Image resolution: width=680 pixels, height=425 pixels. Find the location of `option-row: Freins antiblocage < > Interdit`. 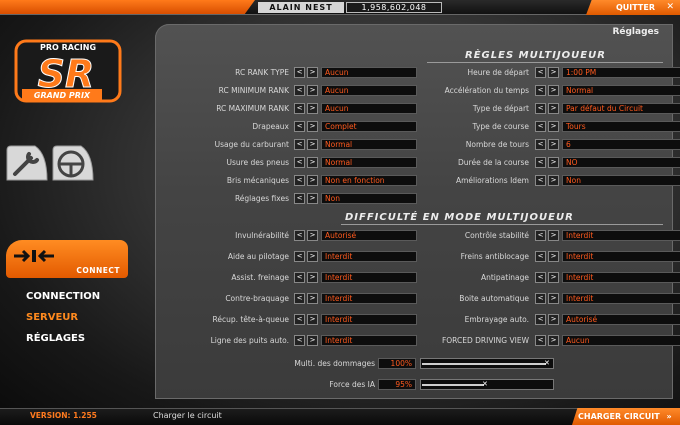

option-row: Freins antiblocage < > Interdit is located at coordinates (417, 256).